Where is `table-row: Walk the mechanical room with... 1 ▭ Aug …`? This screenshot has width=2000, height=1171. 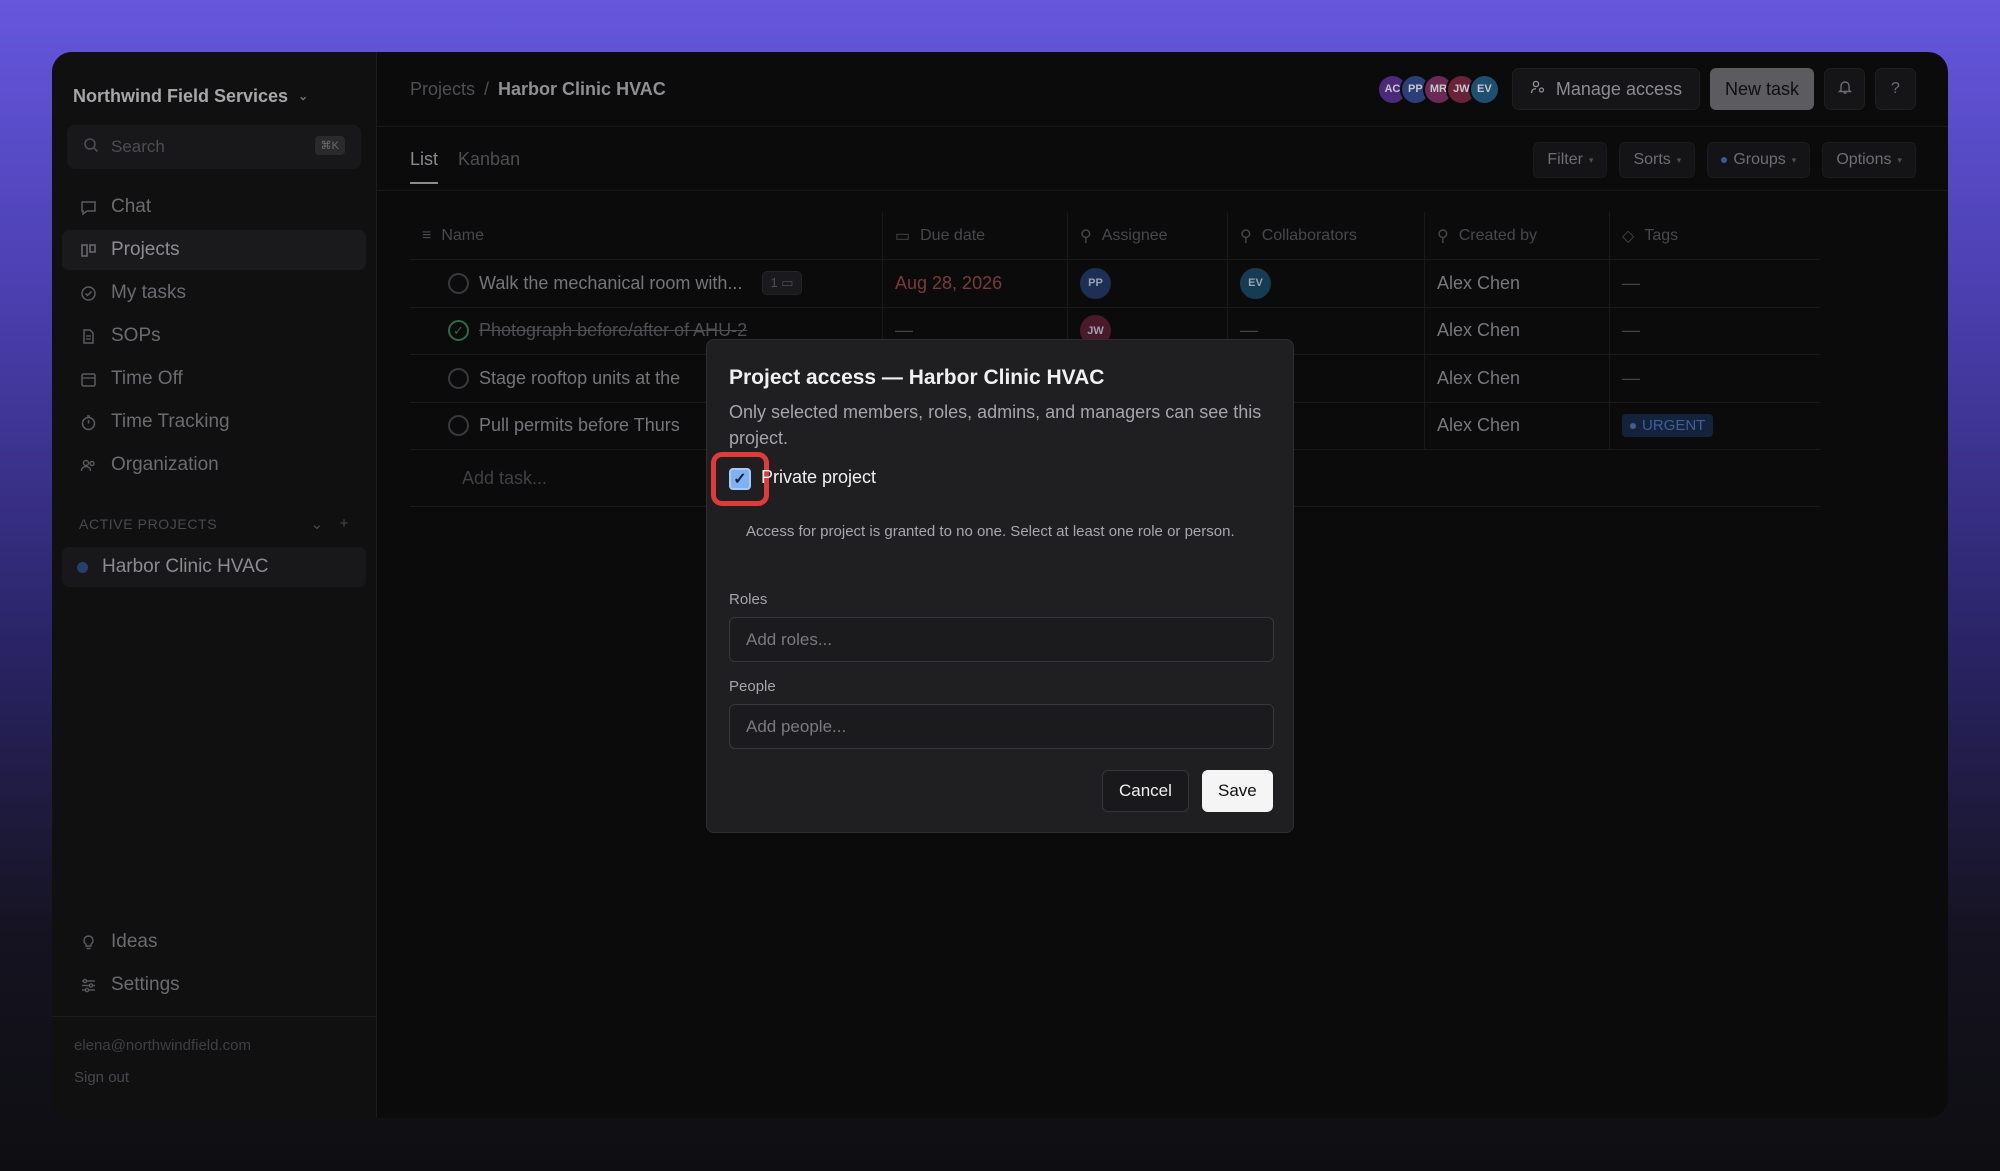
table-row: Walk the mechanical room with... 1 ▭ Aug … is located at coordinates (1115, 284).